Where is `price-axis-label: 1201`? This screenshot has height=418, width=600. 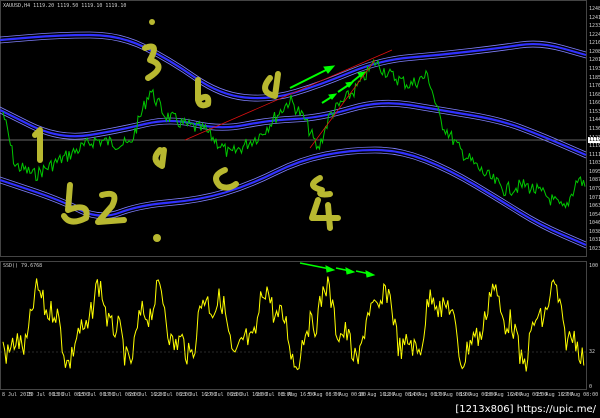
price-axis-label: 1201 is located at coordinates (594, 60).